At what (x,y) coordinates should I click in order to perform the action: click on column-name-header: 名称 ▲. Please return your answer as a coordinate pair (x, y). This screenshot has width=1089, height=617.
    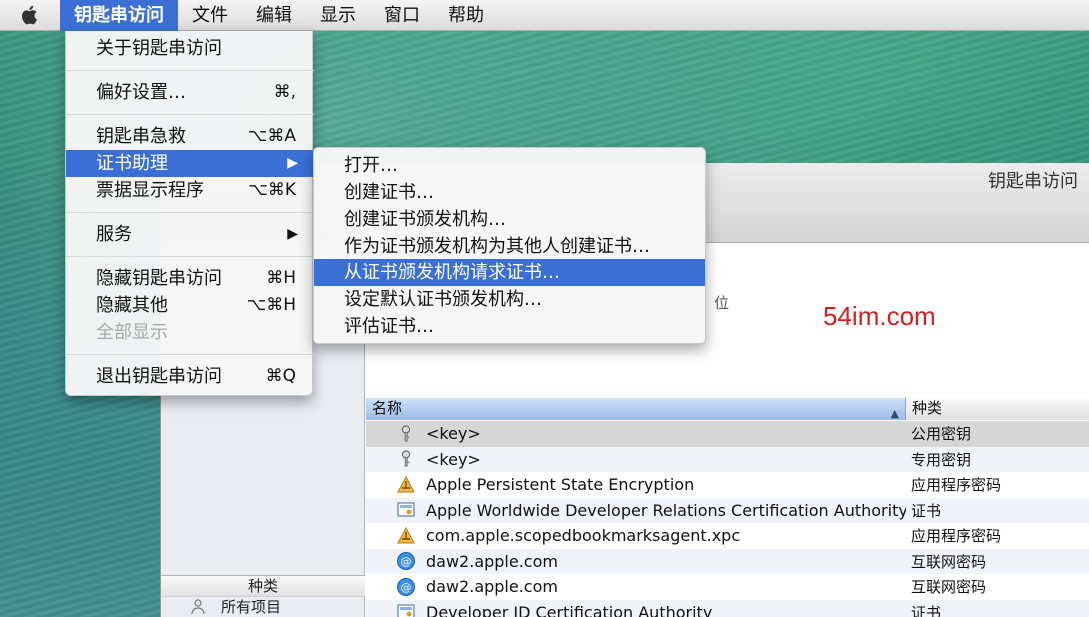
    Looking at the image, I should click on (636, 409).